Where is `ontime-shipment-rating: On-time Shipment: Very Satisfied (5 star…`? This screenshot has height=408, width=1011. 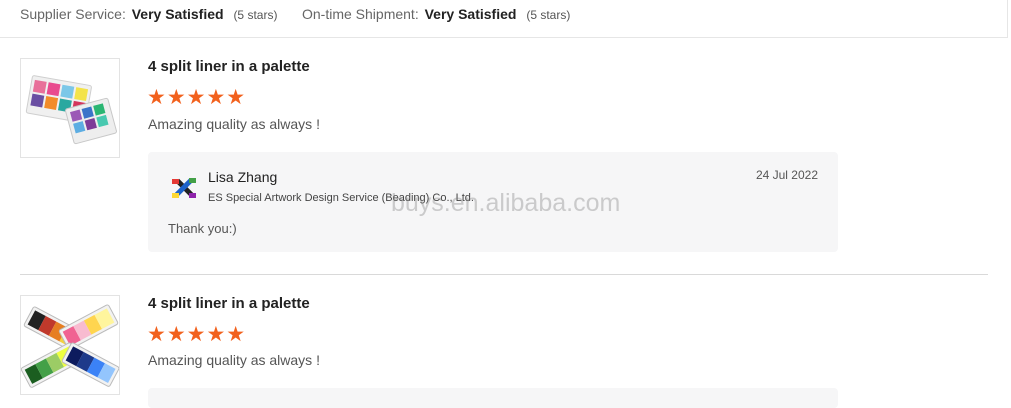
ontime-shipment-rating: On-time Shipment: Very Satisfied (5 star… is located at coordinates (436, 14).